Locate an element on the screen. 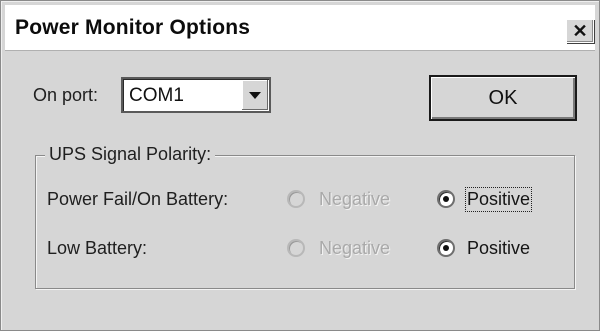 This screenshot has height=331, width=600. power-fail-positive-radio is located at coordinates (446, 199).